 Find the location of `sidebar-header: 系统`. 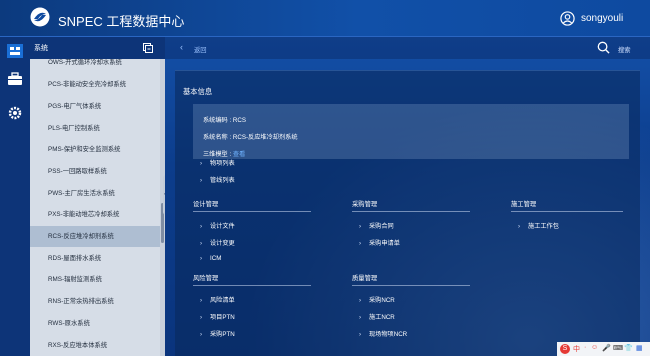

sidebar-header: 系统 is located at coordinates (97, 48).